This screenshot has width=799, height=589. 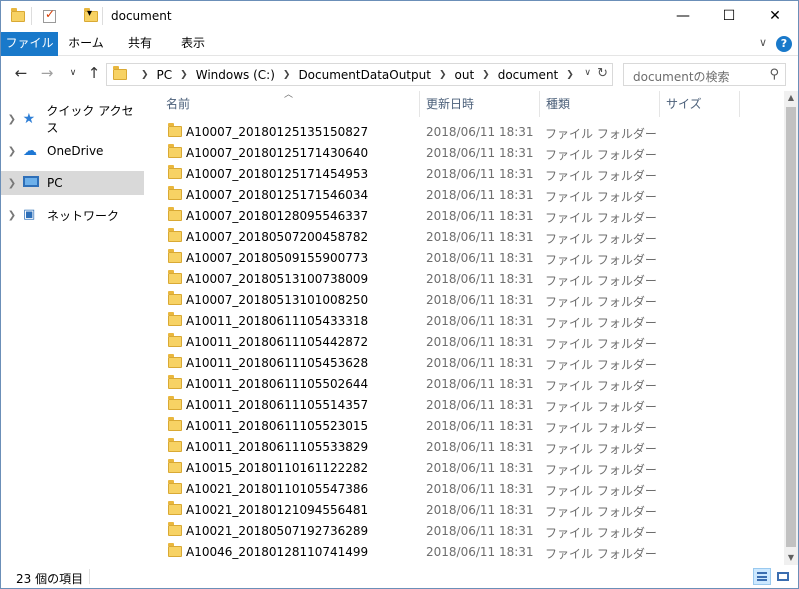 I want to click on back-arrow-icon: ←, so click(x=21, y=73).